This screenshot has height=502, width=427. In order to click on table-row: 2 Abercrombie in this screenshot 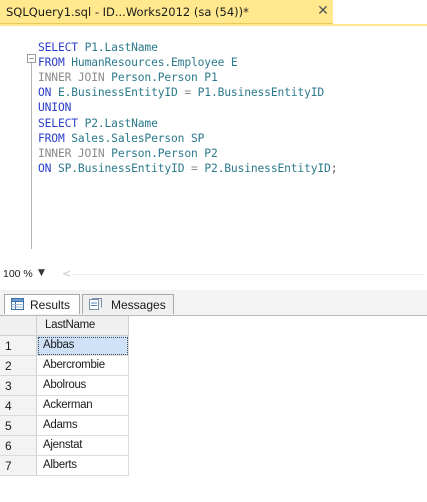, I will do `click(64, 366)`.